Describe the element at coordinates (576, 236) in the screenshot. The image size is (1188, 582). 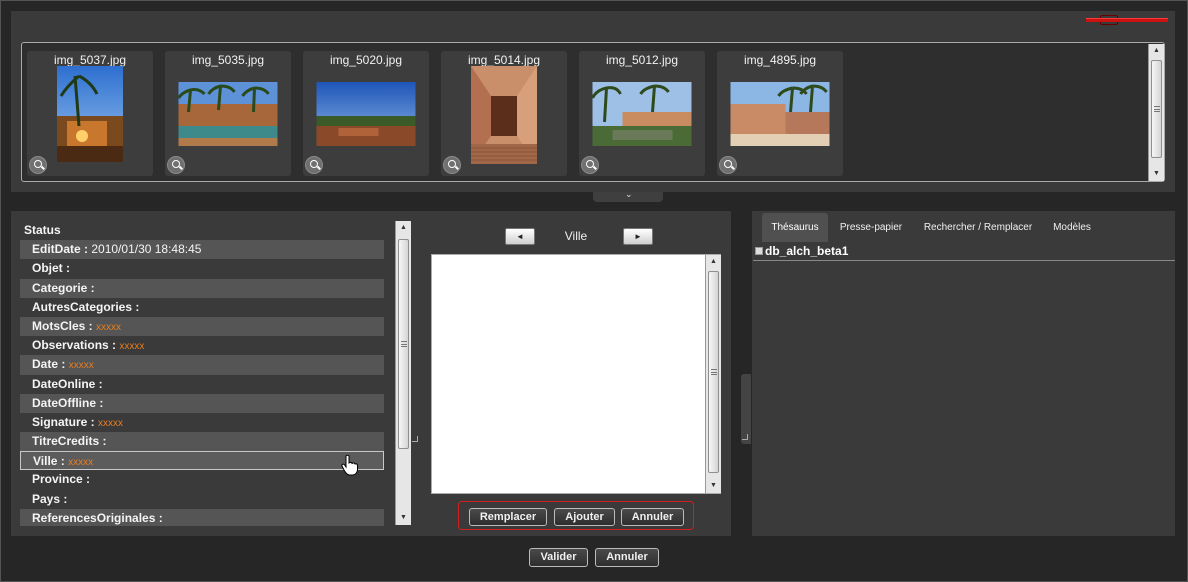
I see `current-field-label: Ville` at that location.